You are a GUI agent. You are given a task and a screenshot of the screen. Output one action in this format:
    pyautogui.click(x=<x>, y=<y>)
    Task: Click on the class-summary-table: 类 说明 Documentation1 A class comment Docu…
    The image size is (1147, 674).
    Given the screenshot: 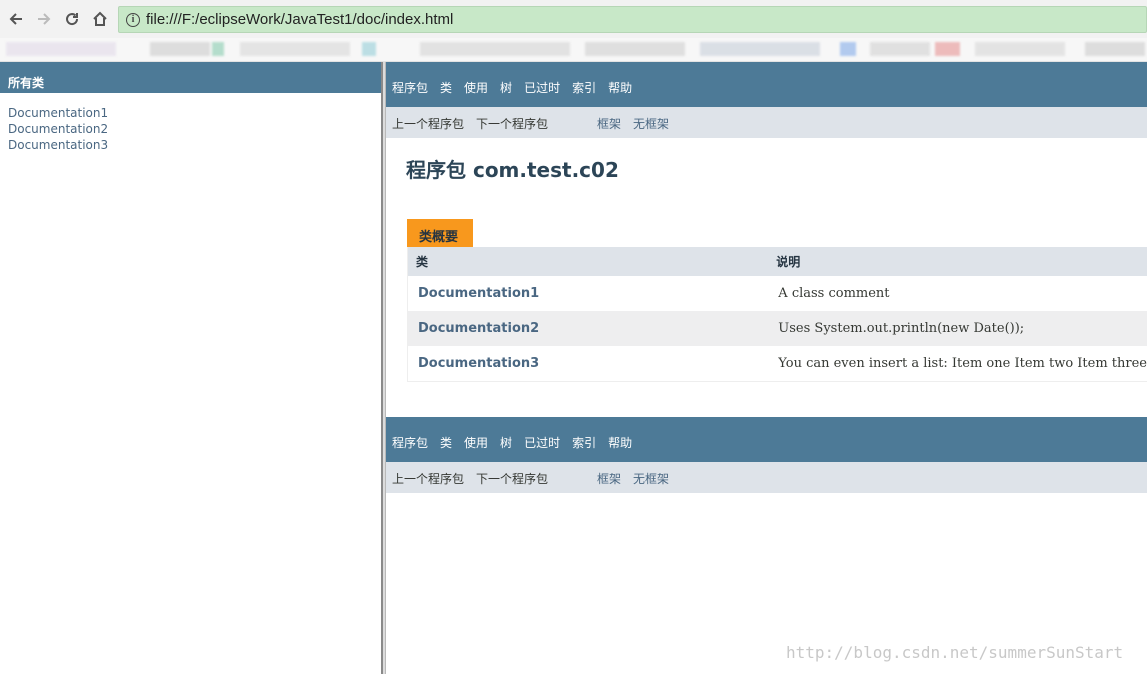 What is the action you would take?
    pyautogui.click(x=777, y=314)
    